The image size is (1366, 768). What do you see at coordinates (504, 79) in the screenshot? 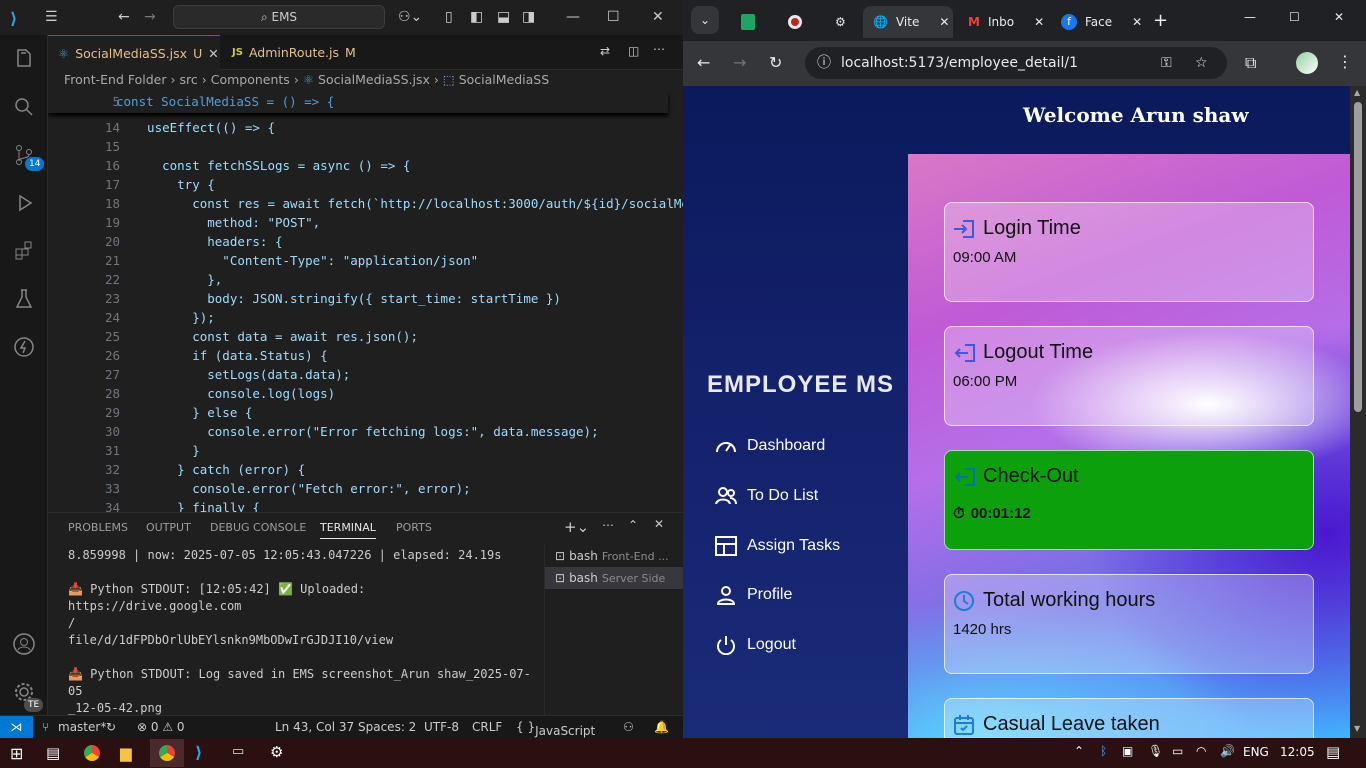
I see `breadcrumb-item: SocialMediaSS` at bounding box center [504, 79].